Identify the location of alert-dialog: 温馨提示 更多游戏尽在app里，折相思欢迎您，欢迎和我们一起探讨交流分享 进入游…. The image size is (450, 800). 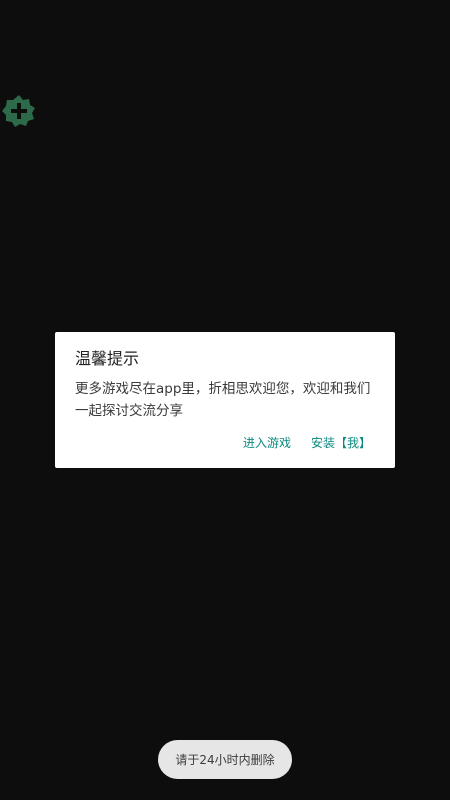
(225, 400).